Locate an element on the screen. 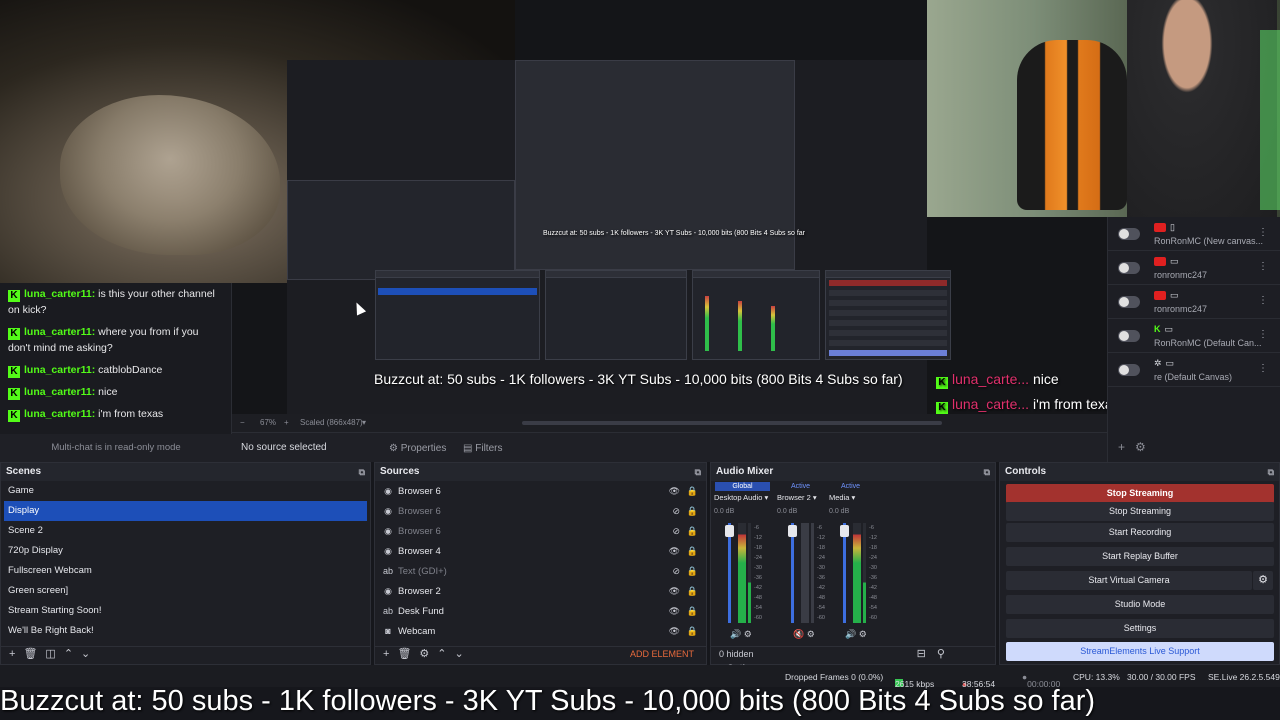 The width and height of the screenshot is (1280, 720). studio-mode-button: Studio Mode is located at coordinates (1140, 604).